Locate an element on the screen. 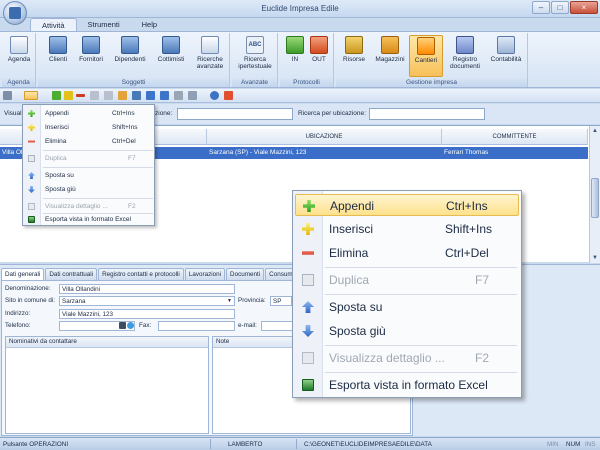 Image resolution: width=600 pixels, height=450 pixels. tab-help: Help is located at coordinates (149, 25).